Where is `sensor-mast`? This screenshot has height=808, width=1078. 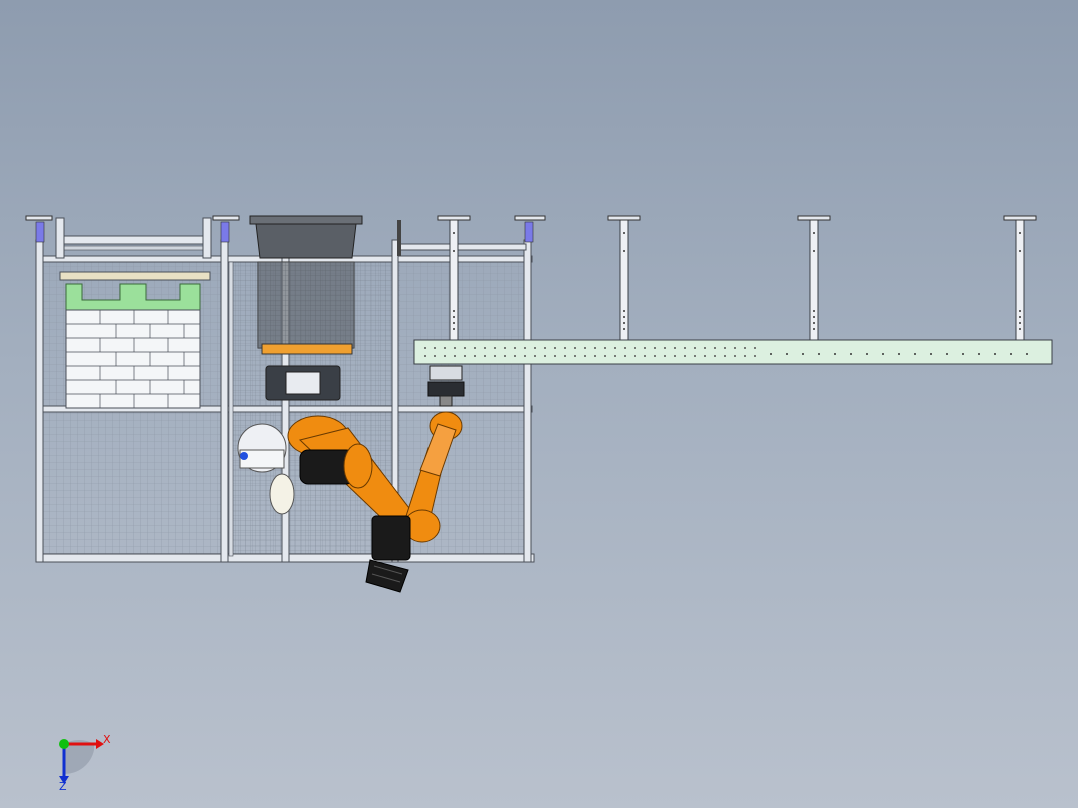 sensor-mast is located at coordinates (399, 238).